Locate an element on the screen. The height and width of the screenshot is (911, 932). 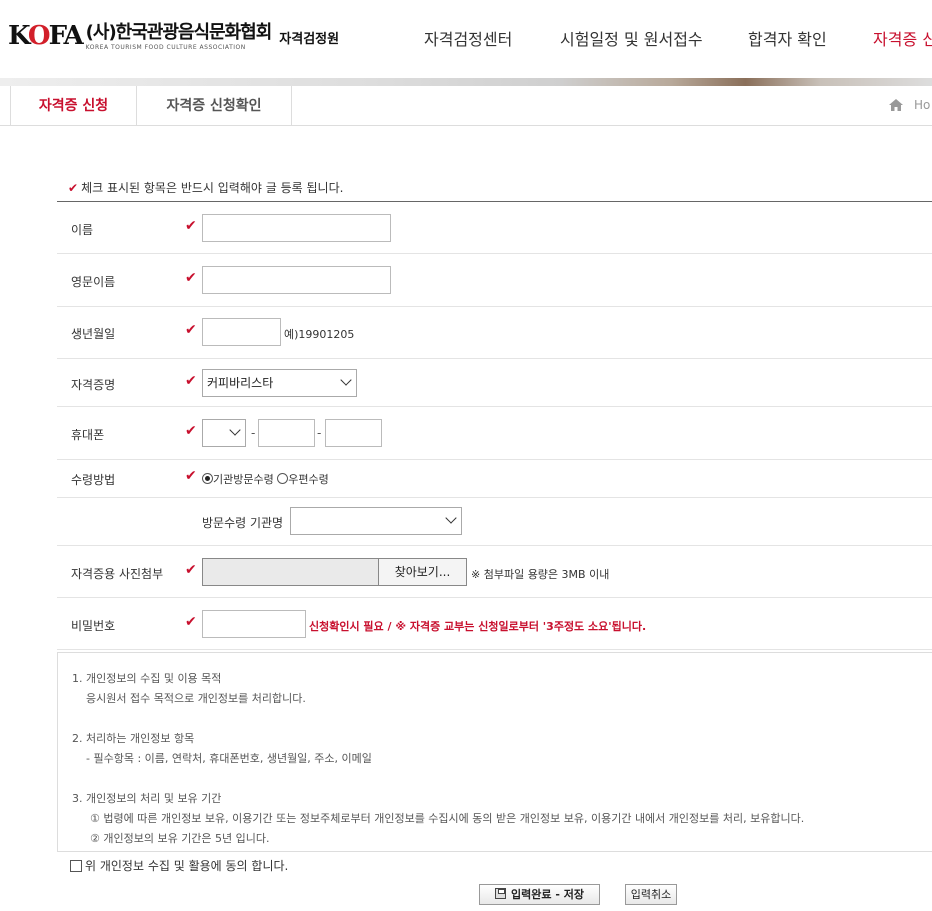
name-label: 이름 is located at coordinates (82, 230).